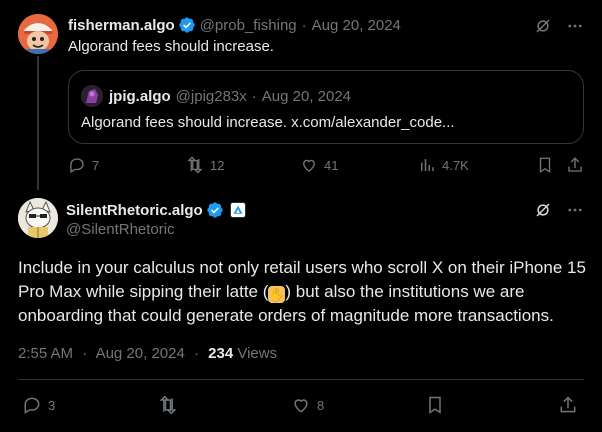 This screenshot has width=602, height=432. I want to click on reply-button: 3, so click(38, 405).